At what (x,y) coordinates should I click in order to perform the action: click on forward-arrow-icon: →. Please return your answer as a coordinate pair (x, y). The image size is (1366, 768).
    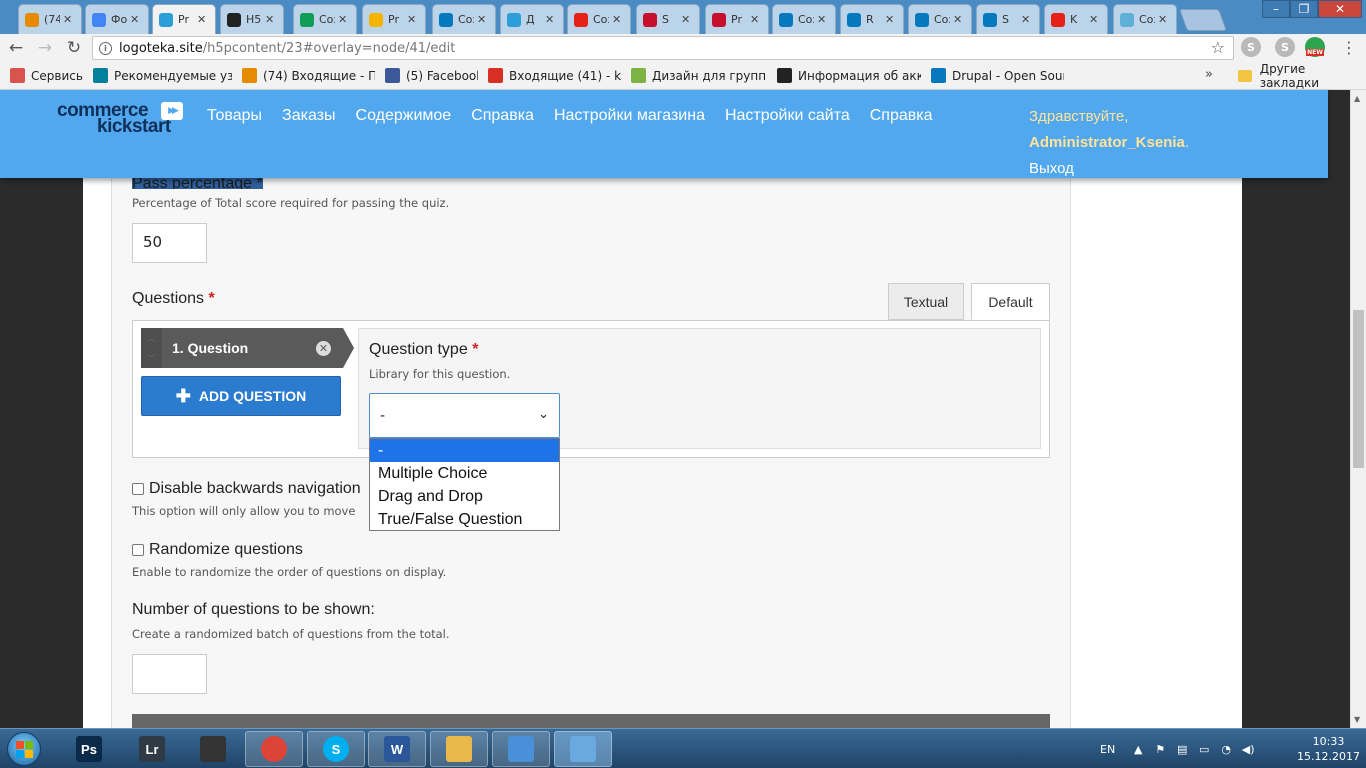
    Looking at the image, I should click on (45, 48).